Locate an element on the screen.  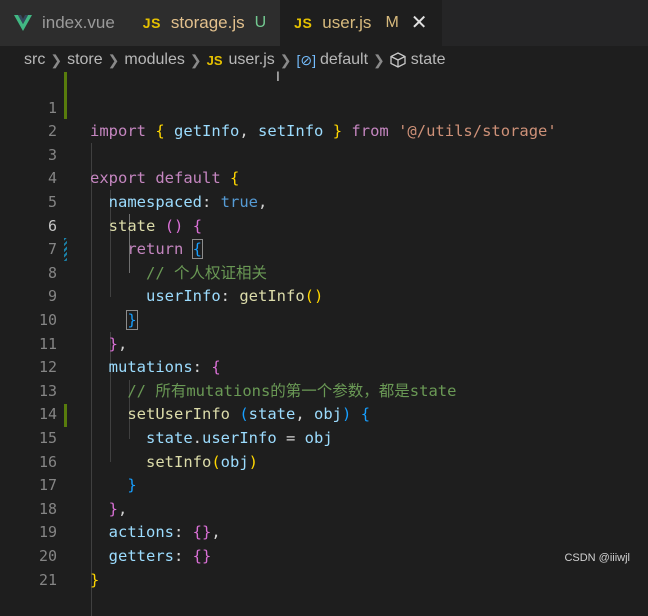
code-line-current: 6 return { is located at coordinates (324, 225).